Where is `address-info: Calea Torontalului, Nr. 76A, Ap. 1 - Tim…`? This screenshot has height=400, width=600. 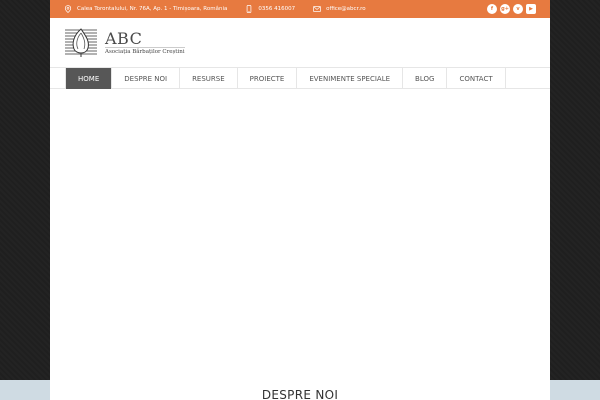
address-info: Calea Torontalului, Nr. 76A, Ap. 1 - Tim… is located at coordinates (145, 9).